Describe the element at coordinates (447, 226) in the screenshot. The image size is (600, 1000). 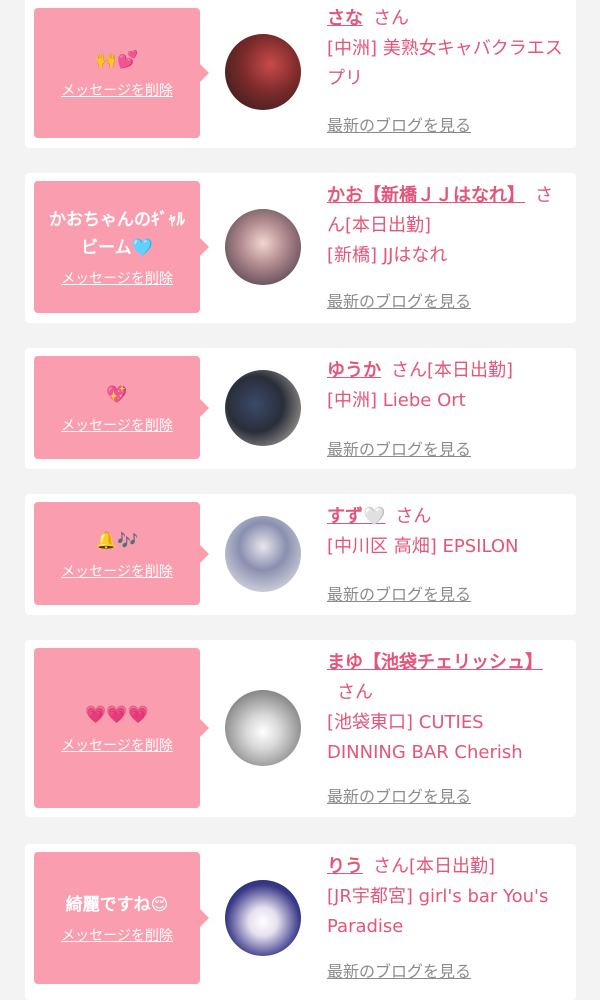
I see `cast-info: かお【新橋ＪＪはなれ】 さん[本日出勤] [新橋] JJはなれ` at that location.